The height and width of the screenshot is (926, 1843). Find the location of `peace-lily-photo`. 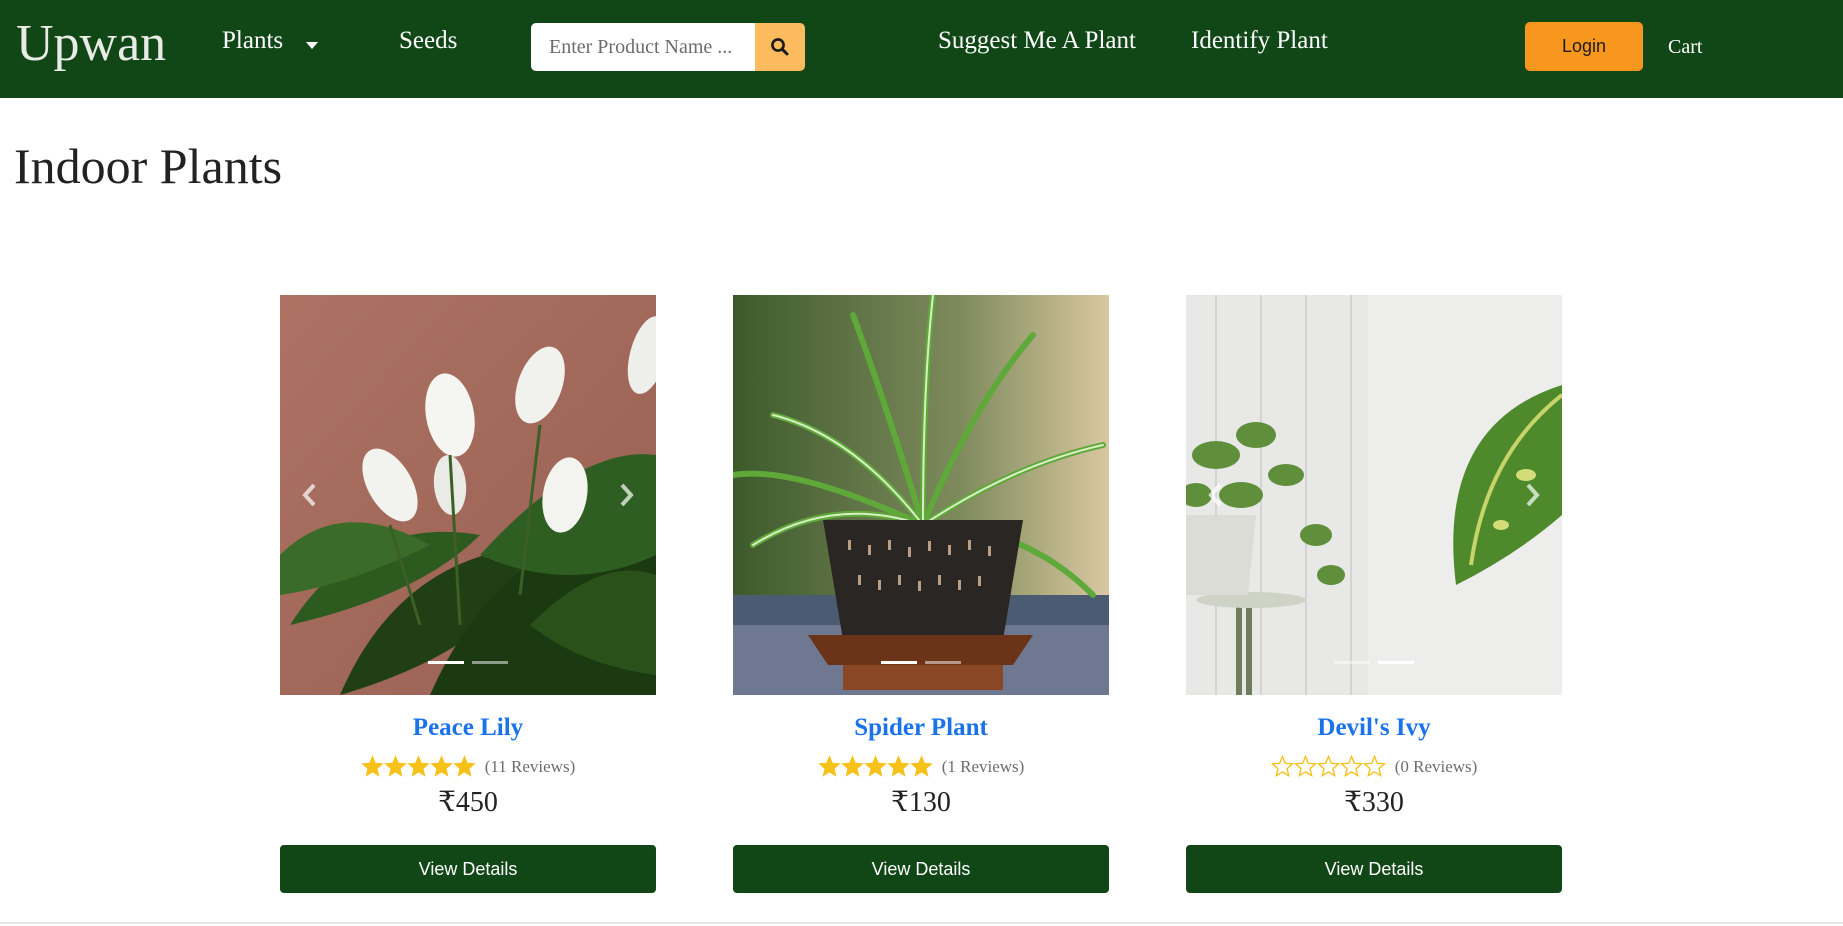

peace-lily-photo is located at coordinates (468, 495).